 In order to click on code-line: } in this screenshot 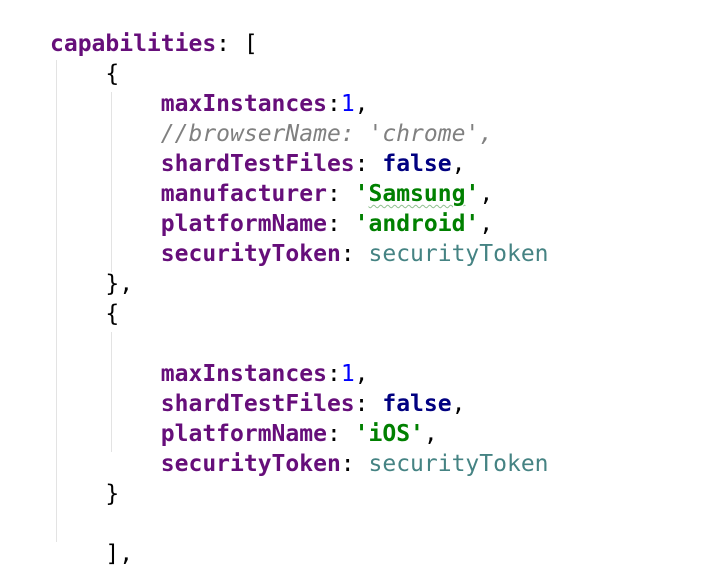, I will do `click(84, 494)`.